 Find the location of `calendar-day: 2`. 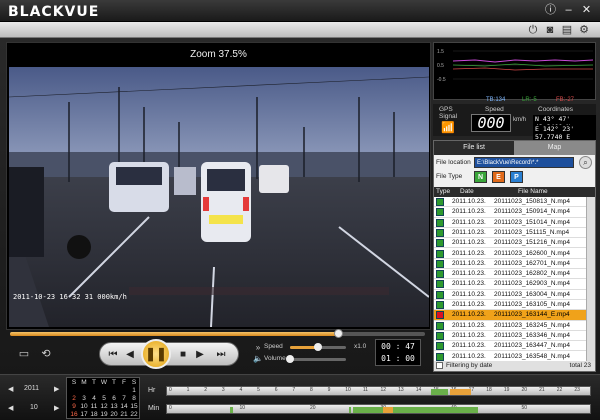

calendar-day: 2 is located at coordinates (74, 399).